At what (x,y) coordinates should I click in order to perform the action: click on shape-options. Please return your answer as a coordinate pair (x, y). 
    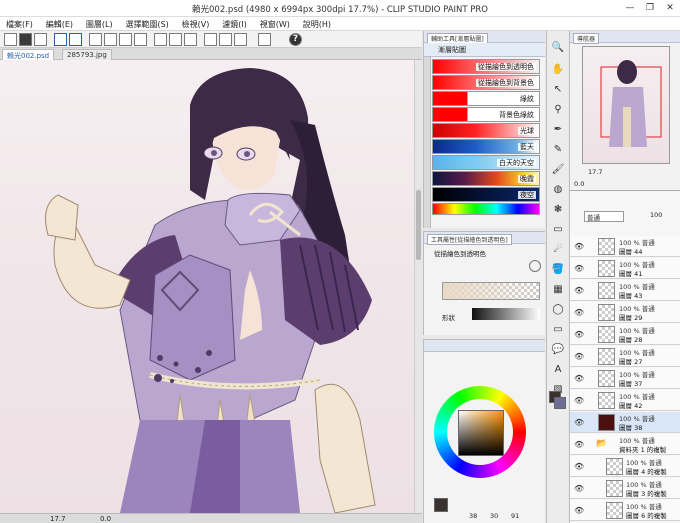
    Looking at the image, I should click on (506, 314).